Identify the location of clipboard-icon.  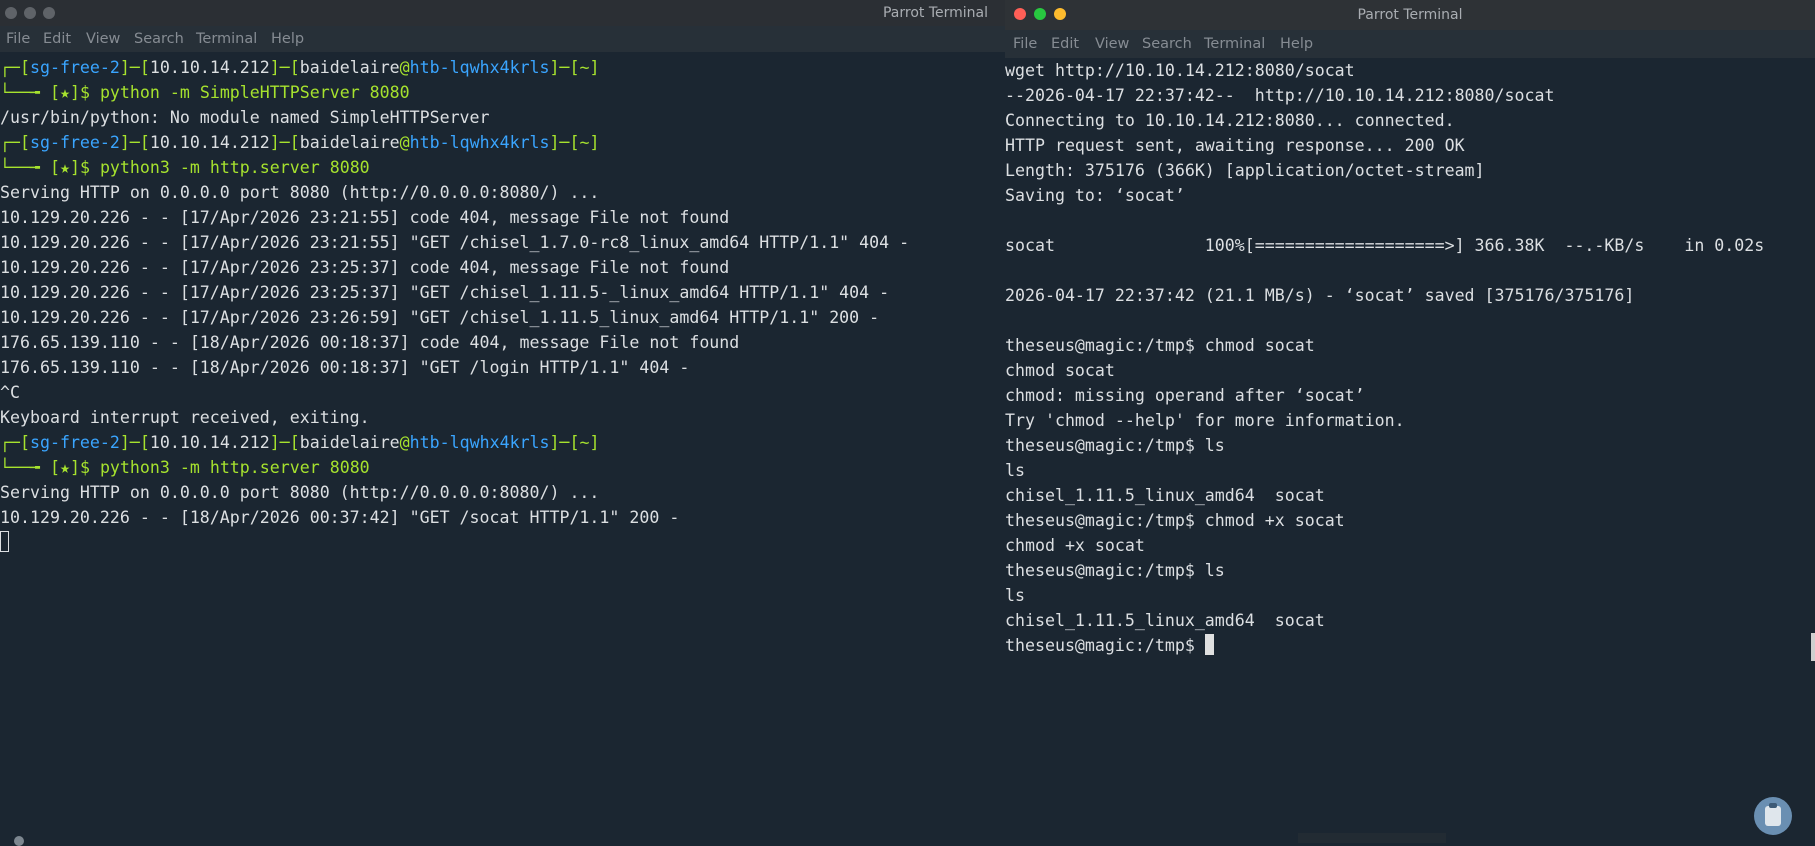
(1773, 814).